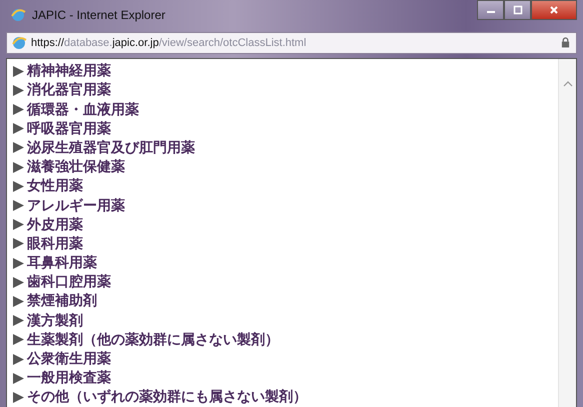  I want to click on address-bar: https://database.japic.or.jp/view/search/otcClassList.html, so click(291, 43).